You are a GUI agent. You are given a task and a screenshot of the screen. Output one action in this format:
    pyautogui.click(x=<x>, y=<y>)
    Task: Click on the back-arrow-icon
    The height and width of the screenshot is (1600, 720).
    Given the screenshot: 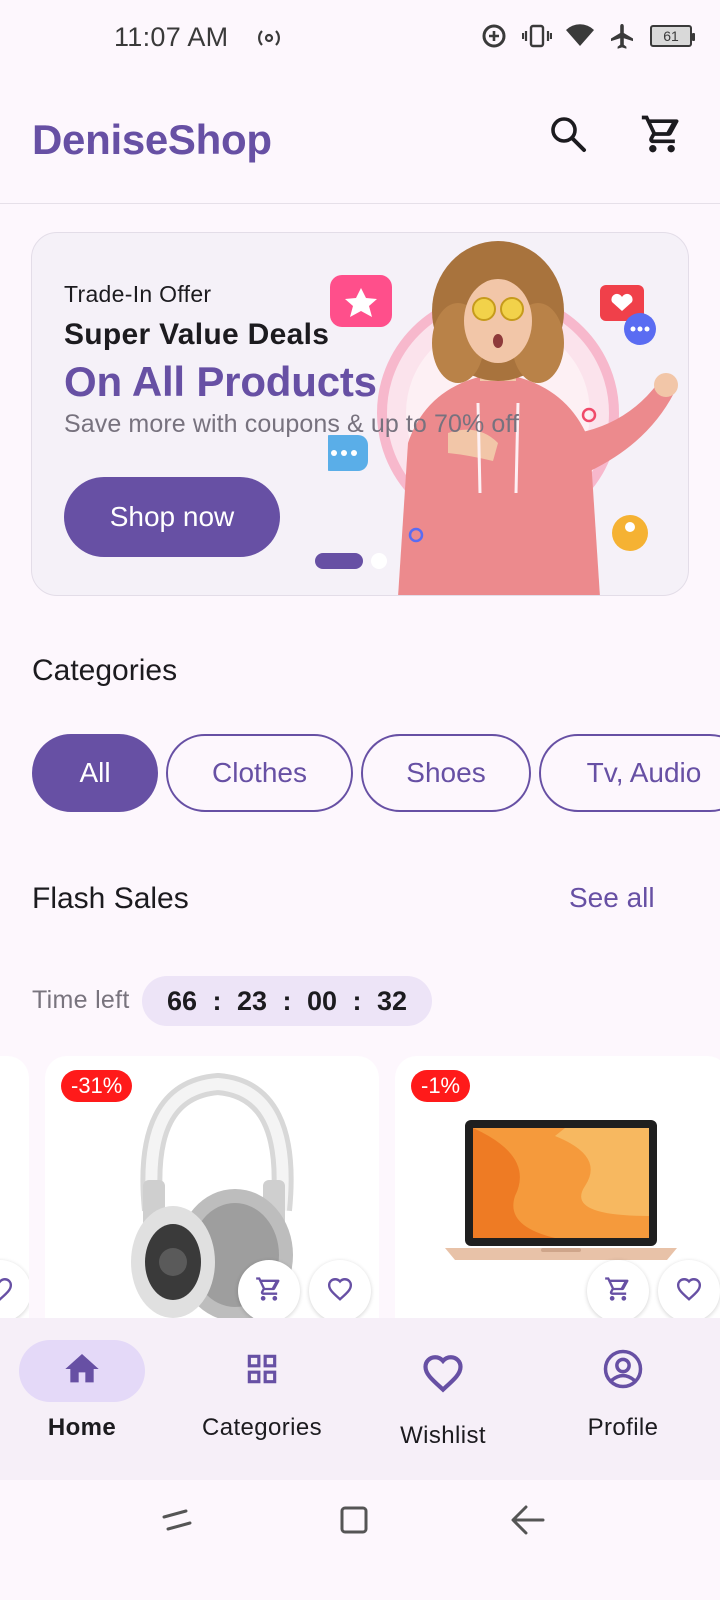 What is the action you would take?
    pyautogui.click(x=528, y=1522)
    